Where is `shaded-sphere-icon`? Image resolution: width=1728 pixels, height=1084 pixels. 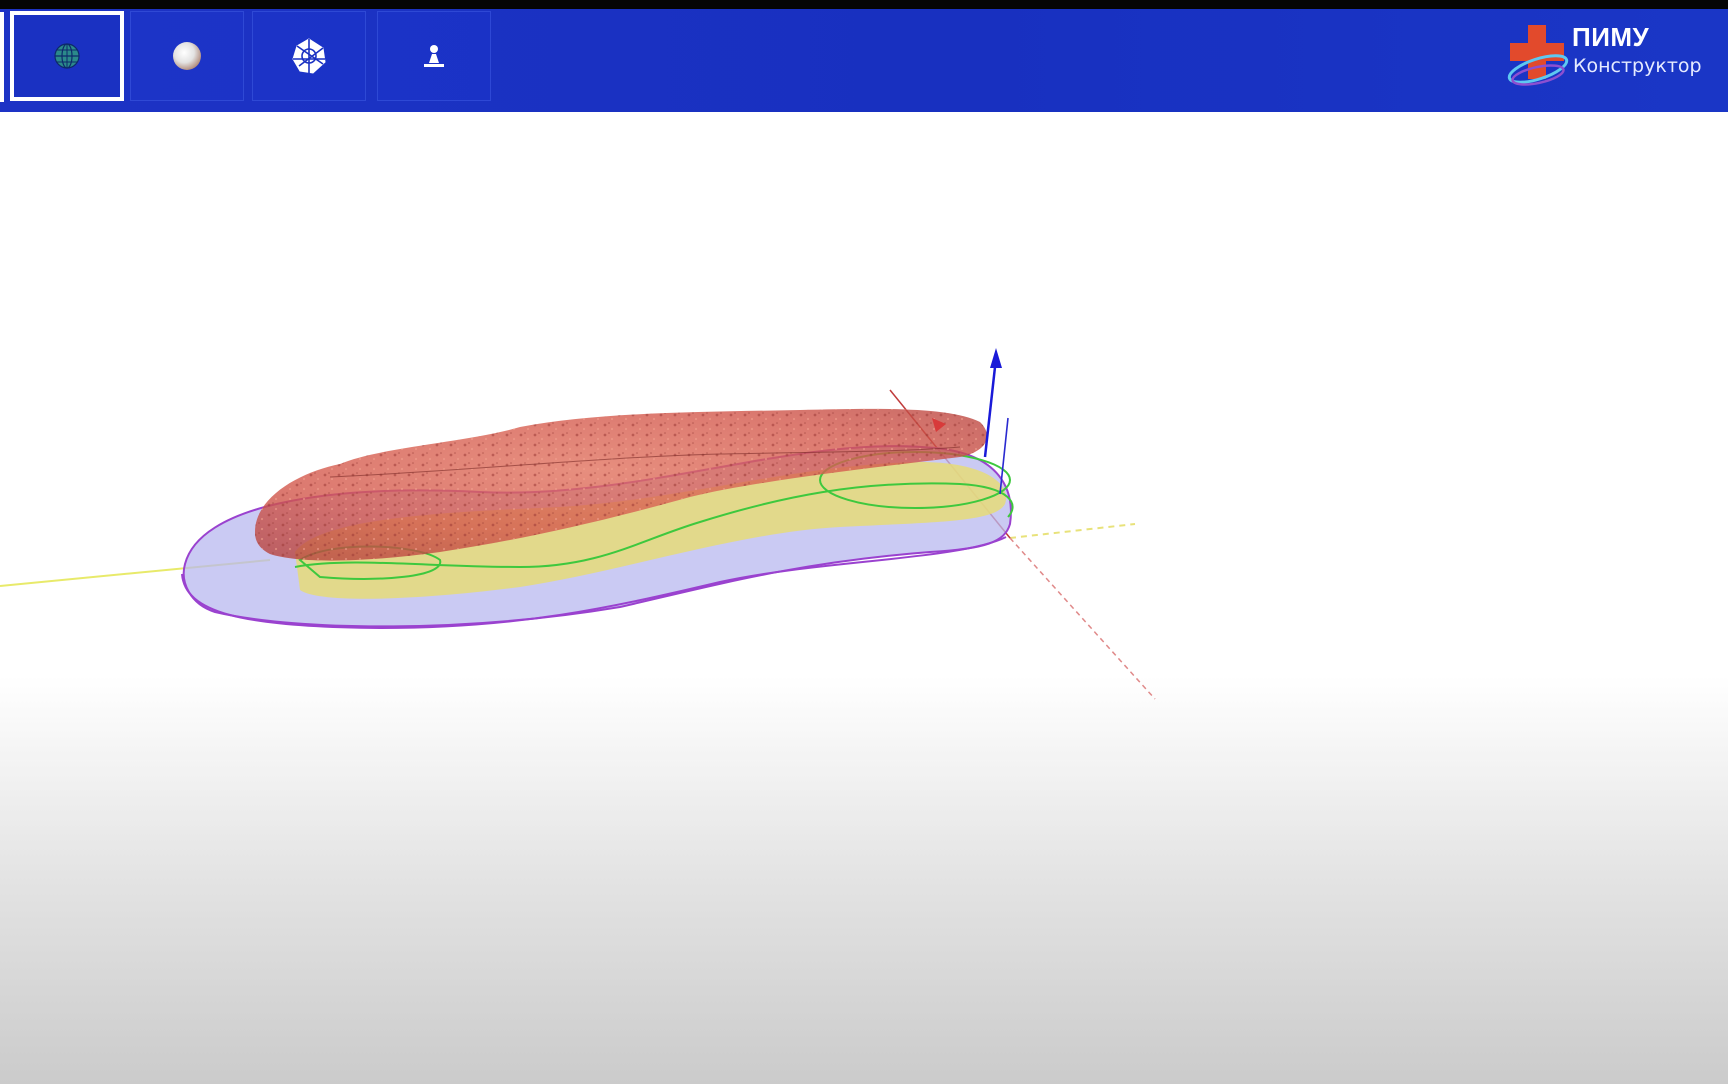
shaded-sphere-icon is located at coordinates (187, 56).